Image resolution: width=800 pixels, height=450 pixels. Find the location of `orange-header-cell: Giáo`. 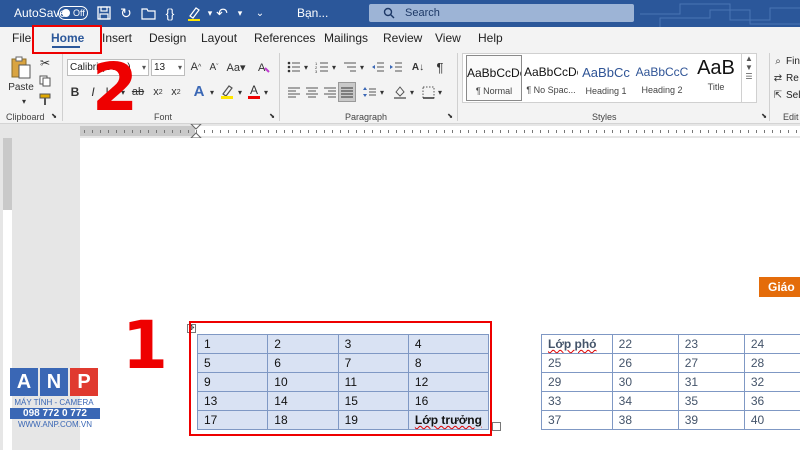

orange-header-cell: Giáo is located at coordinates (779, 287).